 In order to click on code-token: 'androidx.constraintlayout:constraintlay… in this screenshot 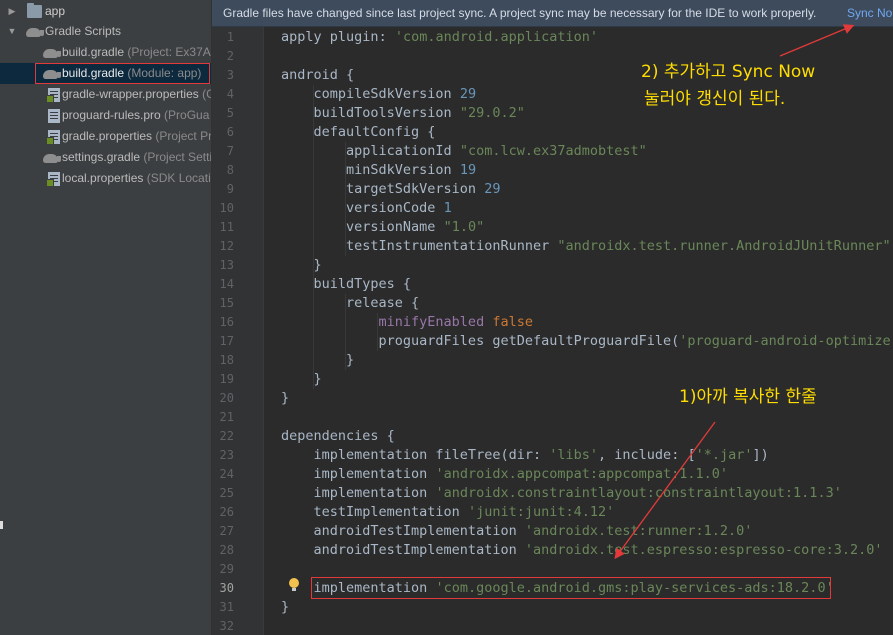, I will do `click(638, 493)`.